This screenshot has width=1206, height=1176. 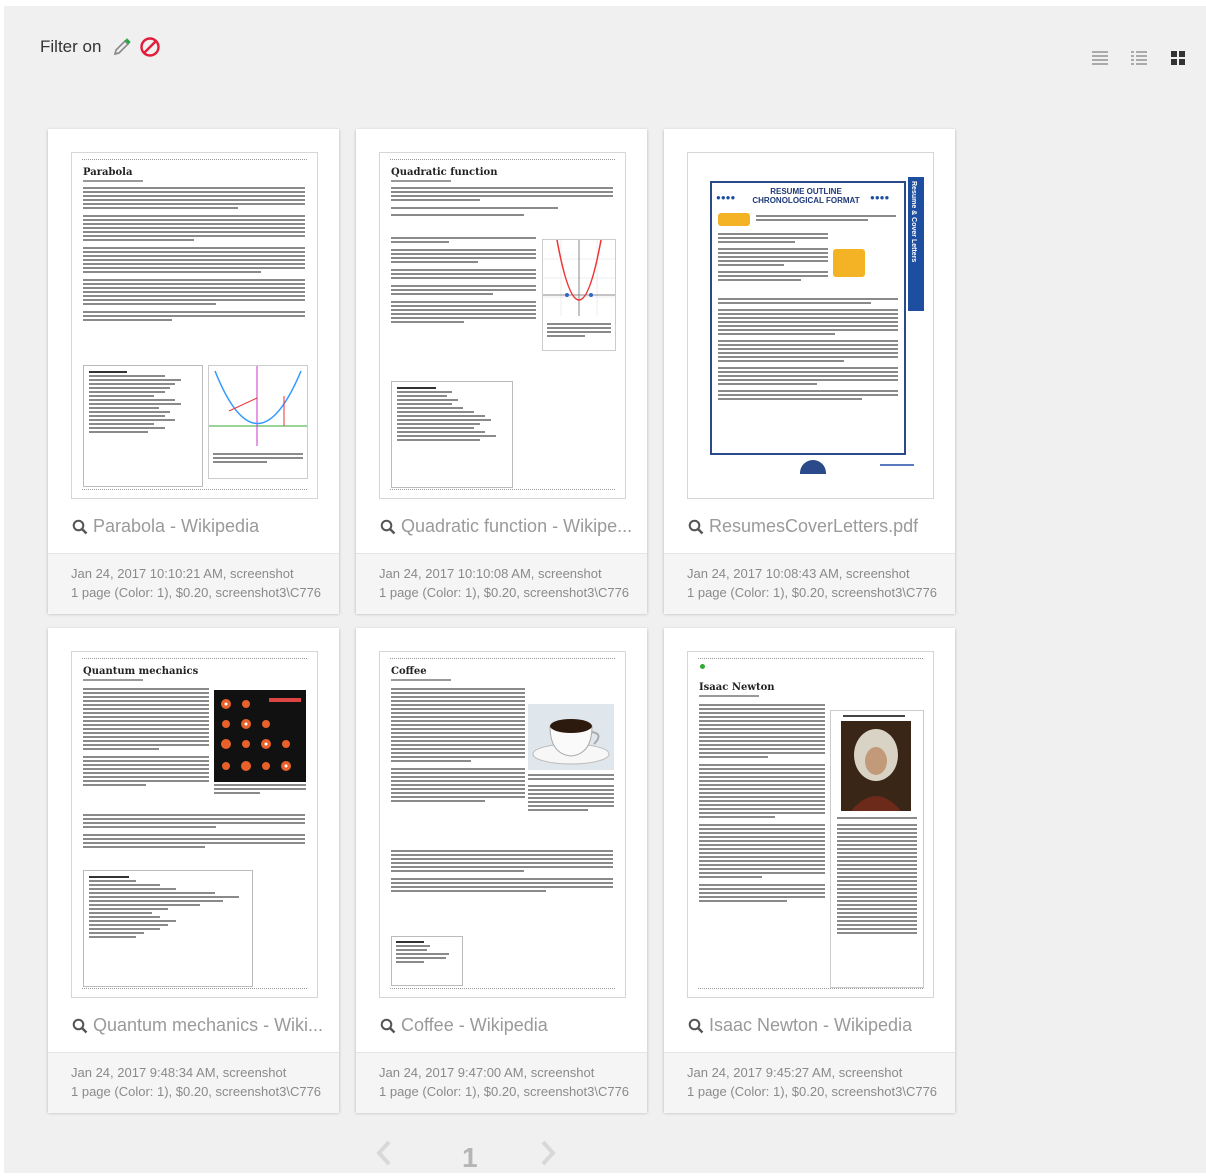 I want to click on grid-view-icon, so click(x=1178, y=58).